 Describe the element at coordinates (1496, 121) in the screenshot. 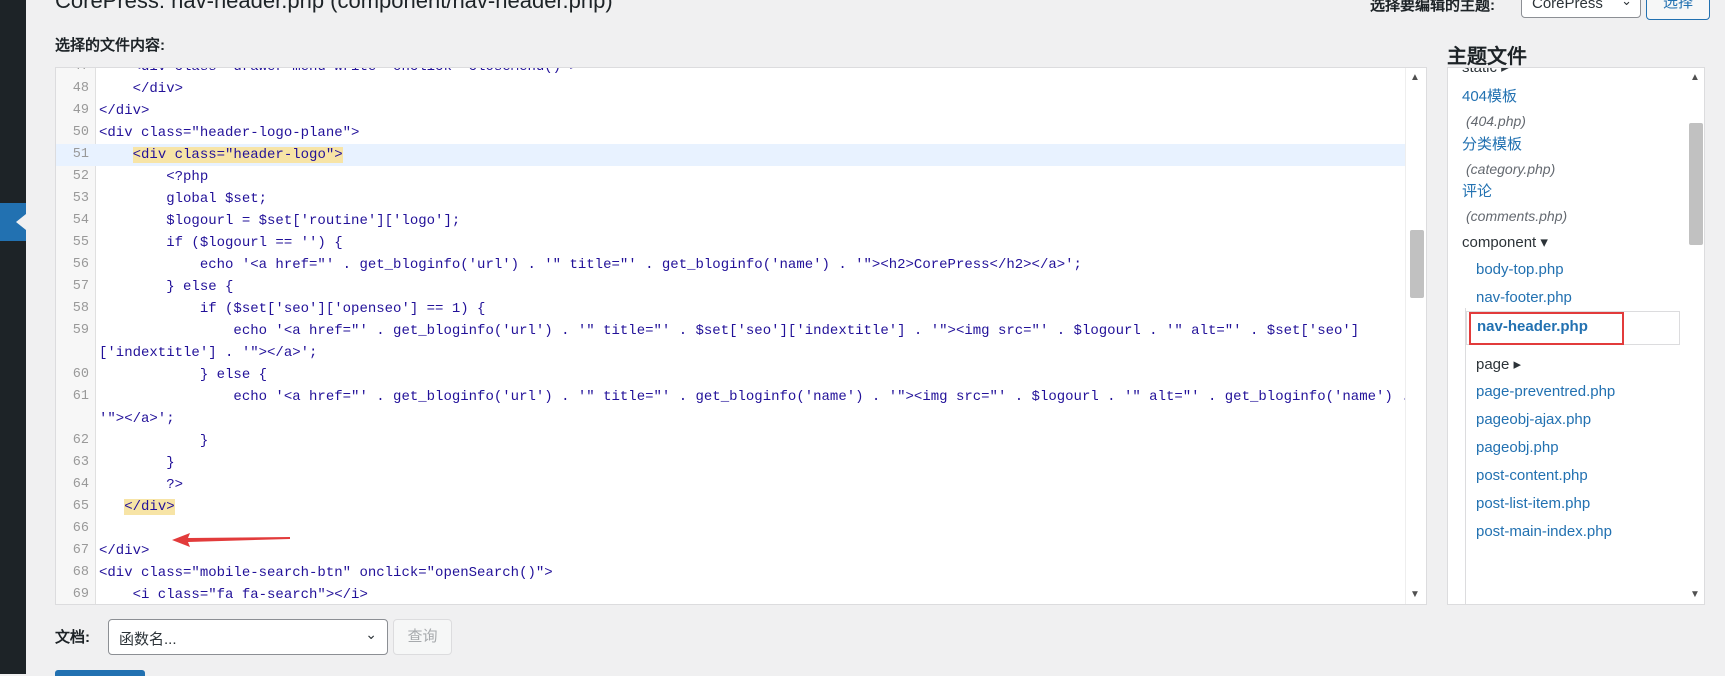

I see `tree-item-filename: (404.php)` at that location.